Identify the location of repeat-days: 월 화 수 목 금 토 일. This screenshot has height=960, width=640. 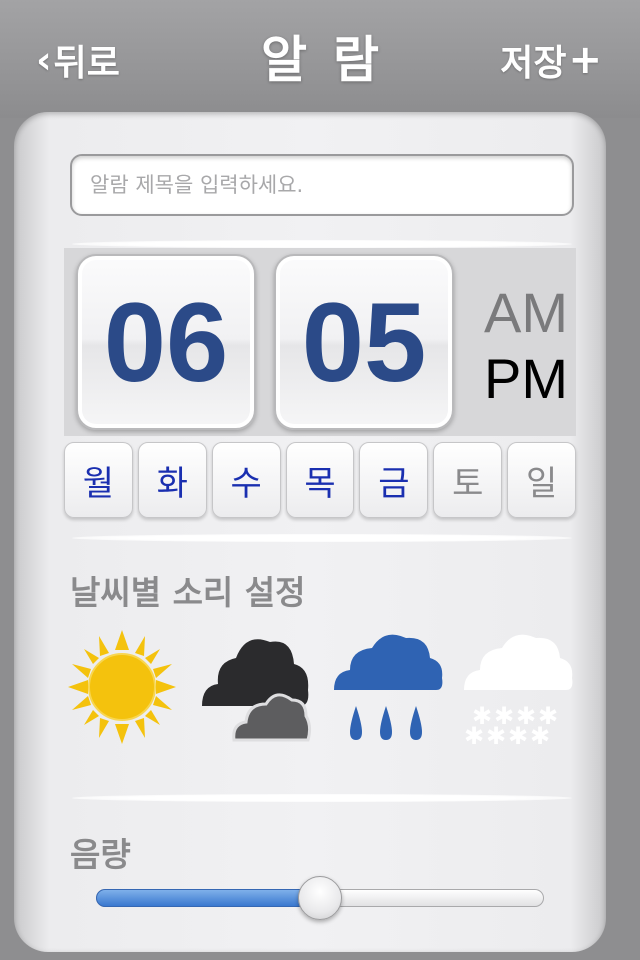
(320, 480).